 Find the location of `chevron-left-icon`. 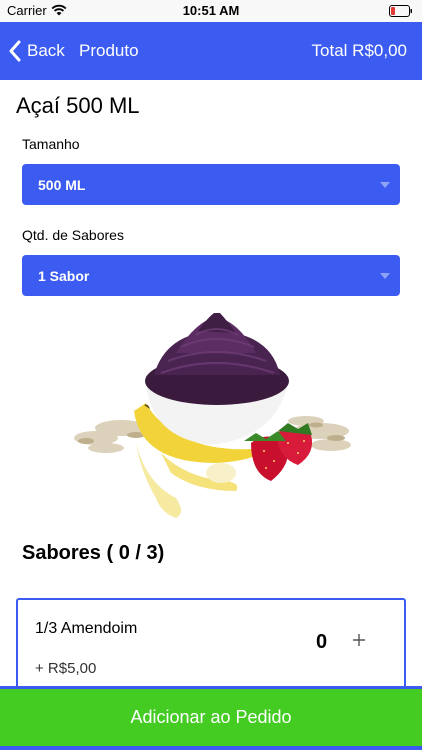

chevron-left-icon is located at coordinates (15, 51).